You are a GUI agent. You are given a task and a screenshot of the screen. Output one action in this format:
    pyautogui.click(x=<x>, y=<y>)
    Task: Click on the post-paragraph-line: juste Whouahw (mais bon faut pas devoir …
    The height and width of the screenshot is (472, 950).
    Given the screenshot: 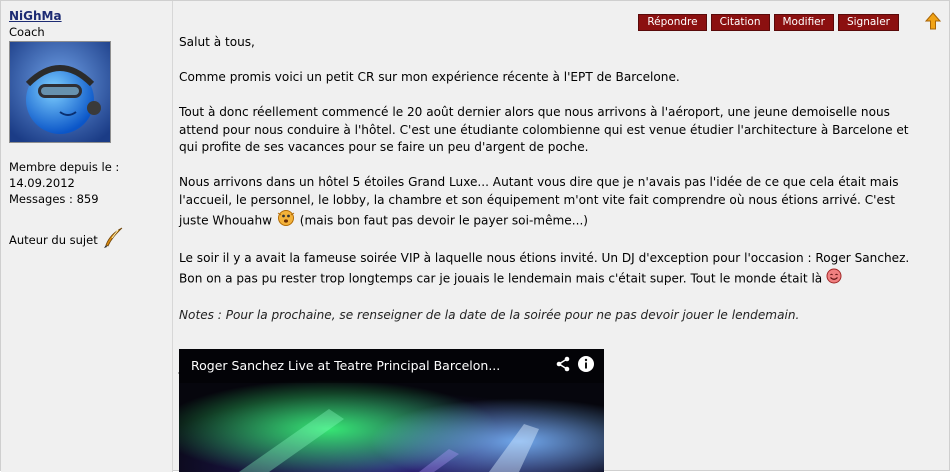 What is the action you would take?
    pyautogui.click(x=559, y=221)
    